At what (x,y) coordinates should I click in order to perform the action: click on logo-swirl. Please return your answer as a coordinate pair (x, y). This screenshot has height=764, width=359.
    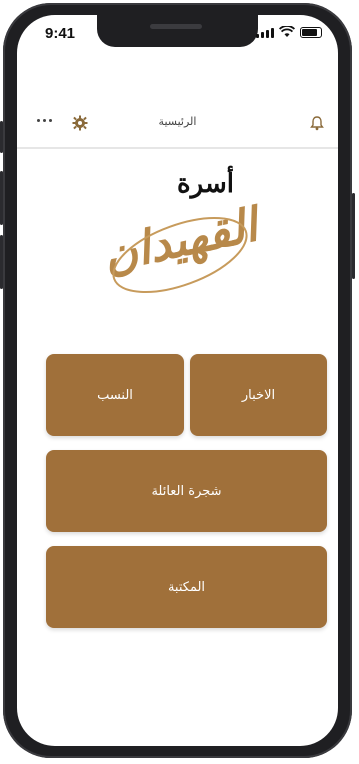
    Looking at the image, I should click on (180, 255).